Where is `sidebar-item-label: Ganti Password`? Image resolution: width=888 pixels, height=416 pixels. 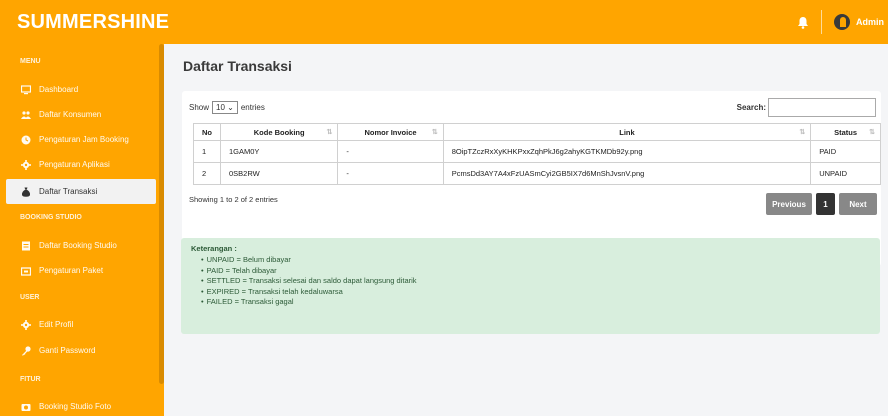 sidebar-item-label: Ganti Password is located at coordinates (67, 350).